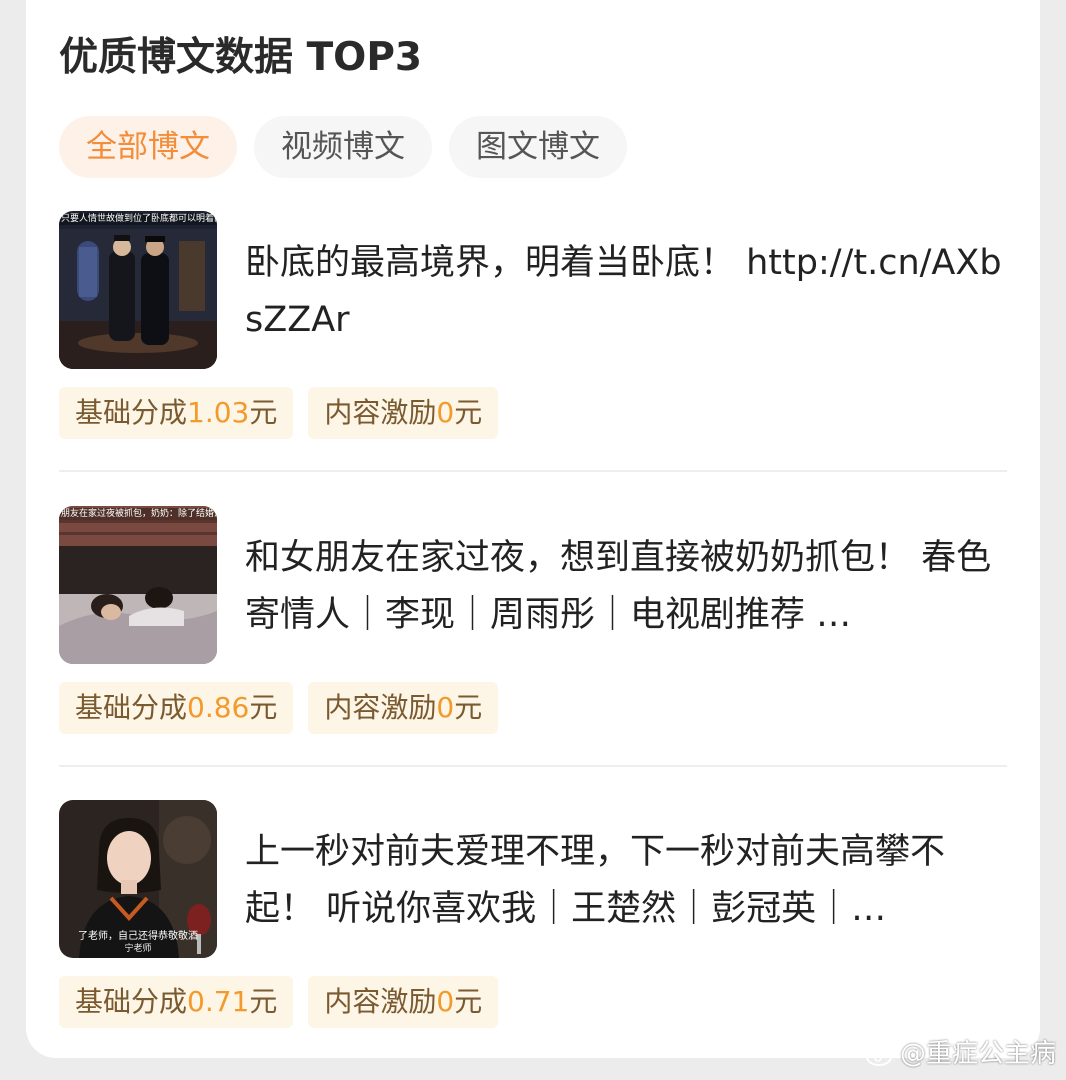 The width and height of the screenshot is (1066, 1080). I want to click on weibo-logo-icon, so click(879, 1055).